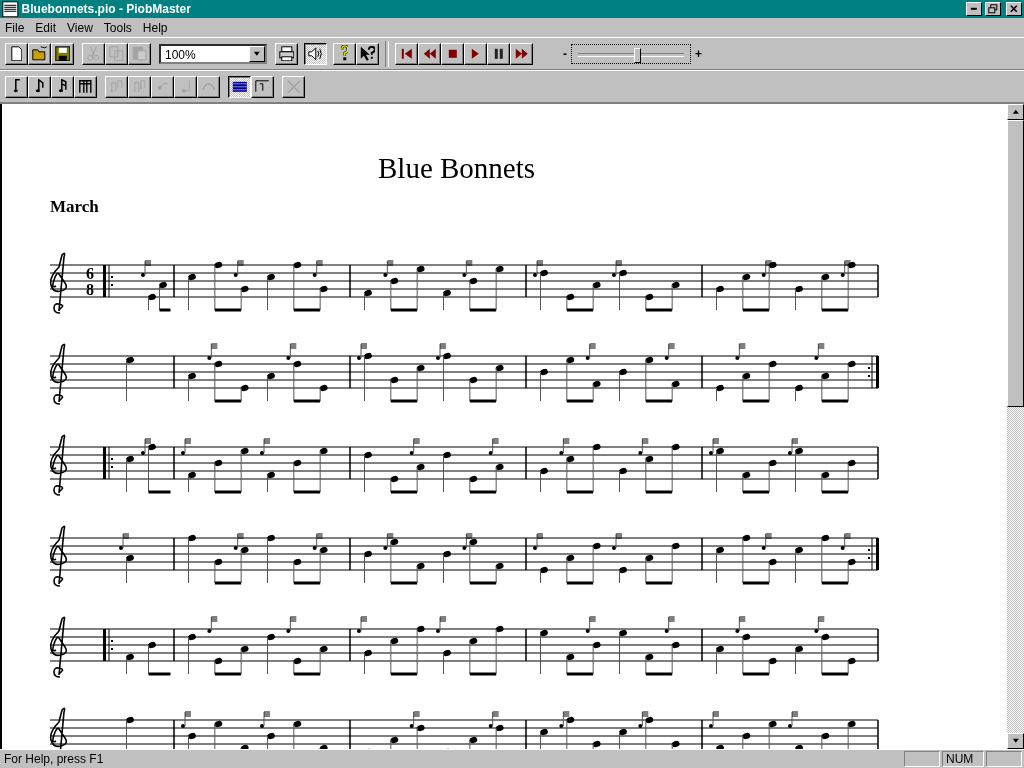  What do you see at coordinates (62, 53) in the screenshot?
I see `save-disk-button` at bounding box center [62, 53].